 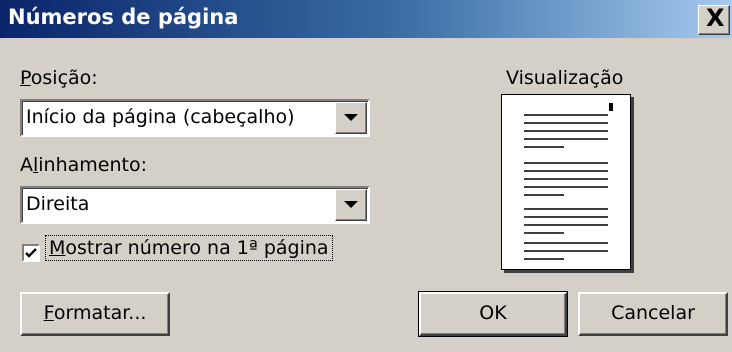 What do you see at coordinates (160, 117) in the screenshot?
I see `position-select-value: Início da página (cabeçalho)` at bounding box center [160, 117].